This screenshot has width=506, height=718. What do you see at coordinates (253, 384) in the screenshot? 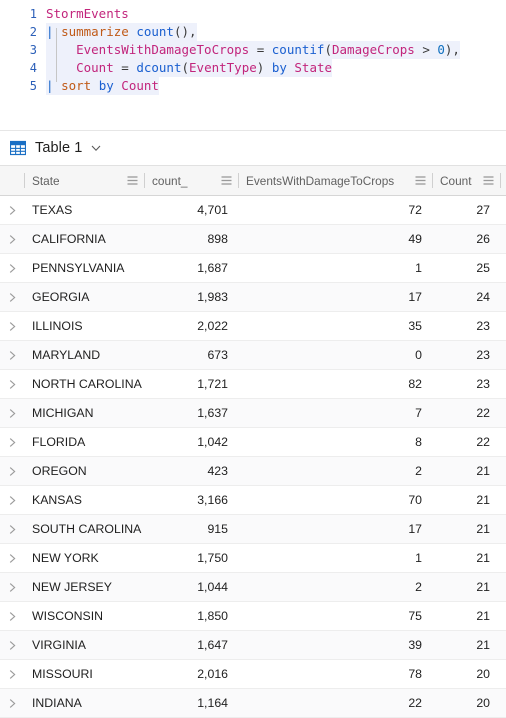
I see `table-row: NORTH CAROLINA 1,721 82 23` at bounding box center [253, 384].